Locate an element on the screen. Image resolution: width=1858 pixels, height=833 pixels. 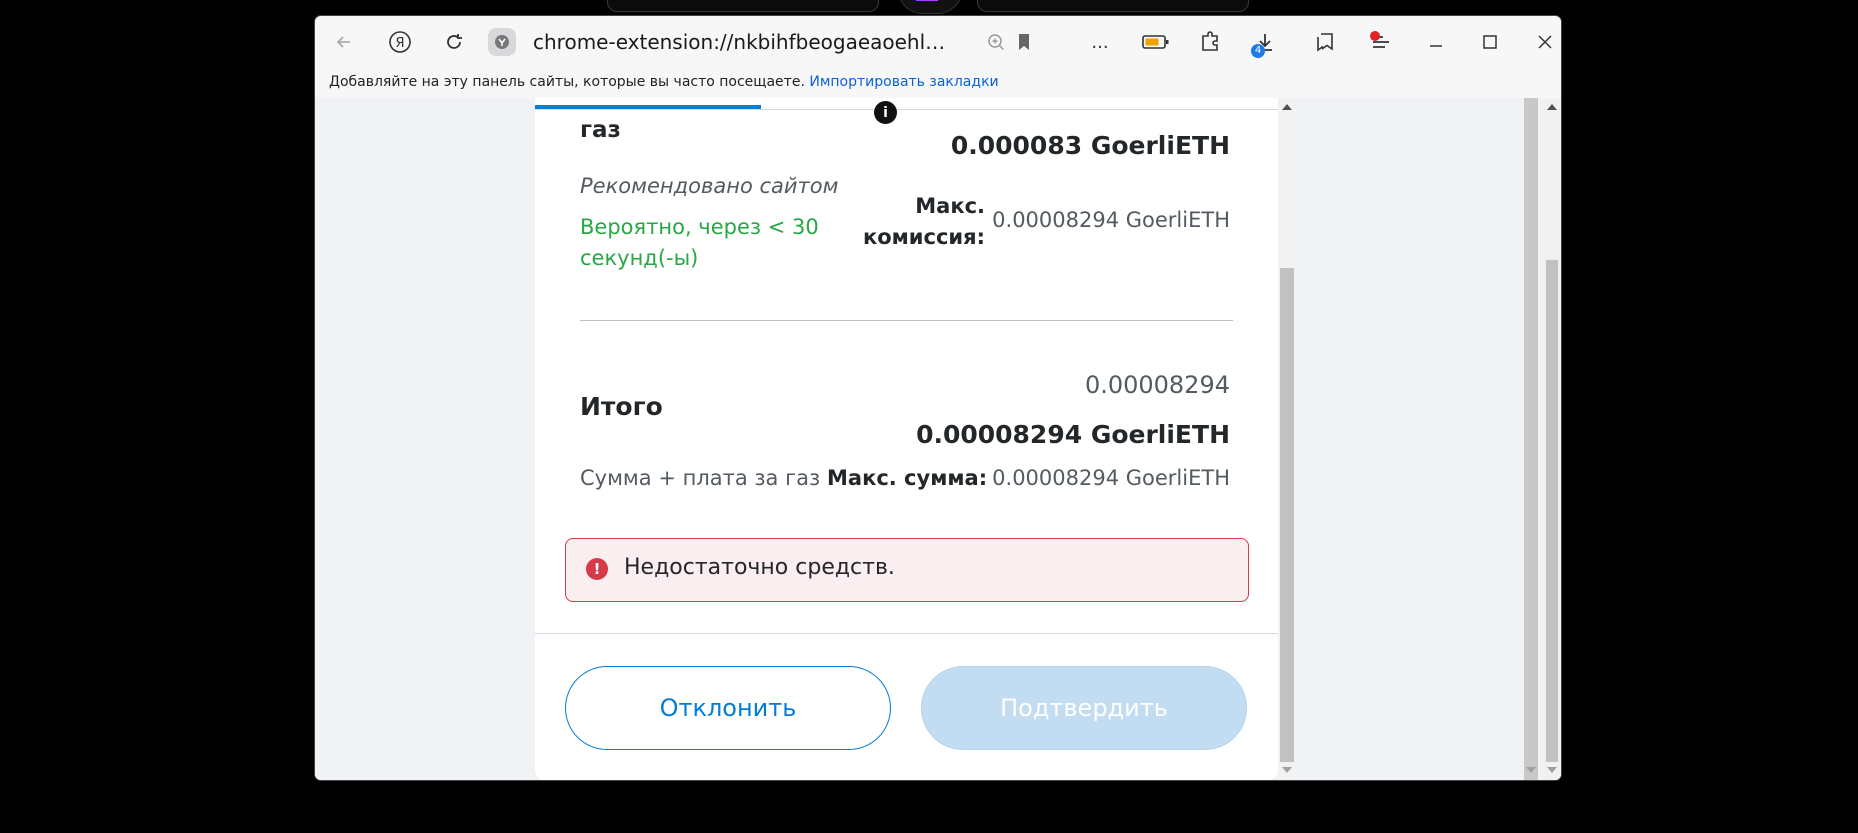
battery-saver-button is located at coordinates (1156, 42).